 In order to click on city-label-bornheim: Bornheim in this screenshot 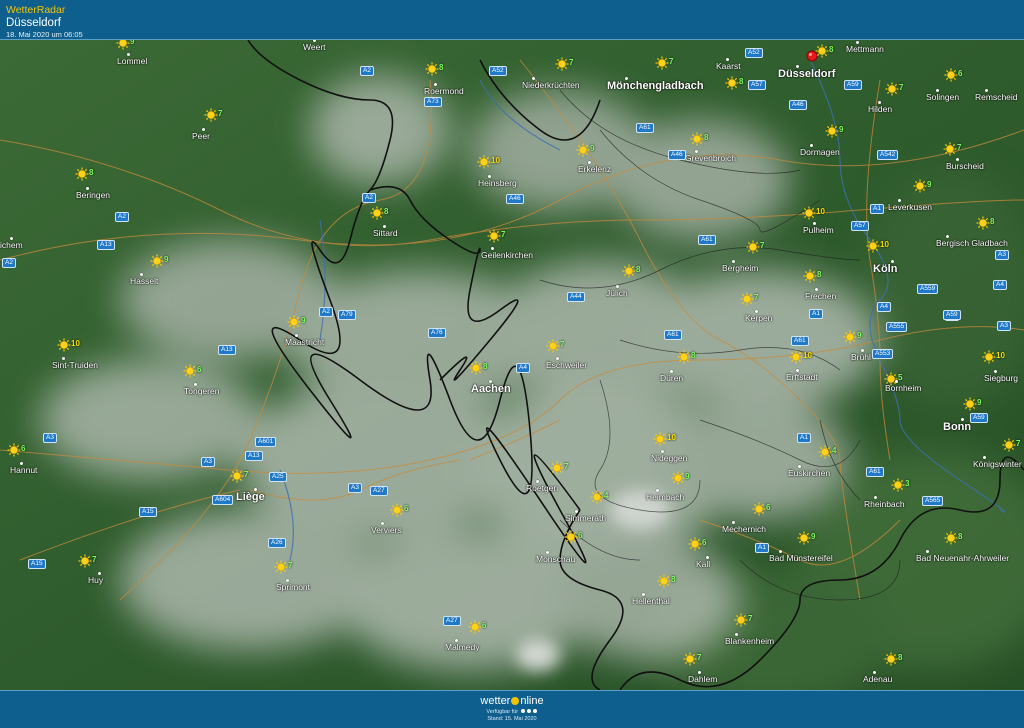, I will do `click(903, 388)`.